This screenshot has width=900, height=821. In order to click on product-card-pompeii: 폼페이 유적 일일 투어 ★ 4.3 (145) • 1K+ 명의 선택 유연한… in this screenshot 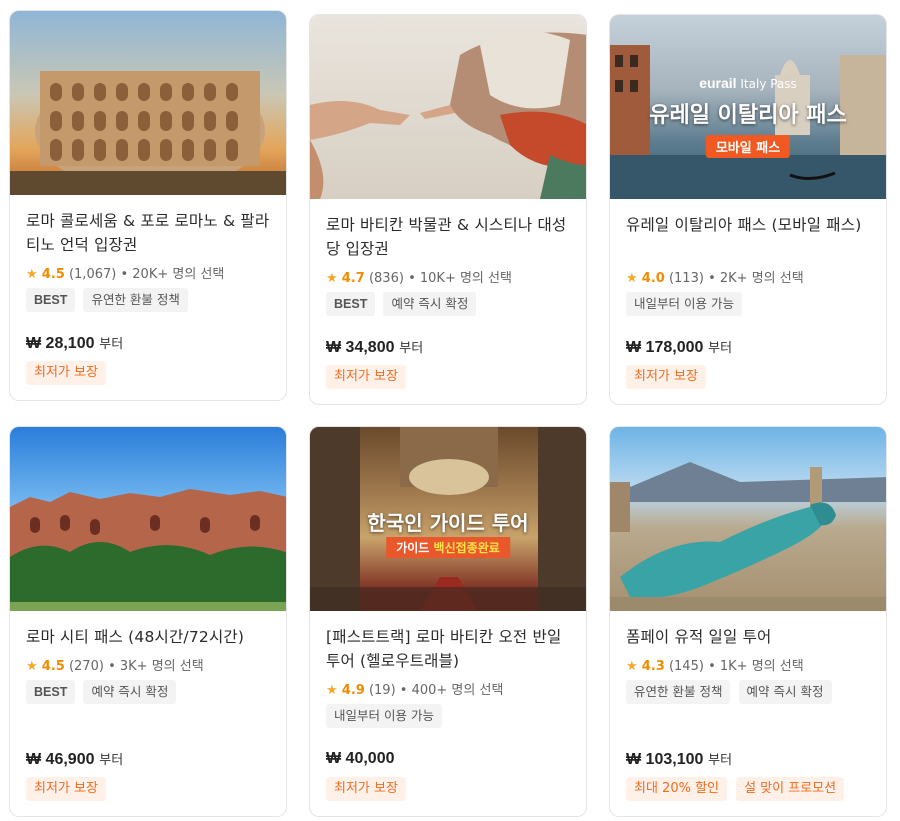, I will do `click(748, 621)`.